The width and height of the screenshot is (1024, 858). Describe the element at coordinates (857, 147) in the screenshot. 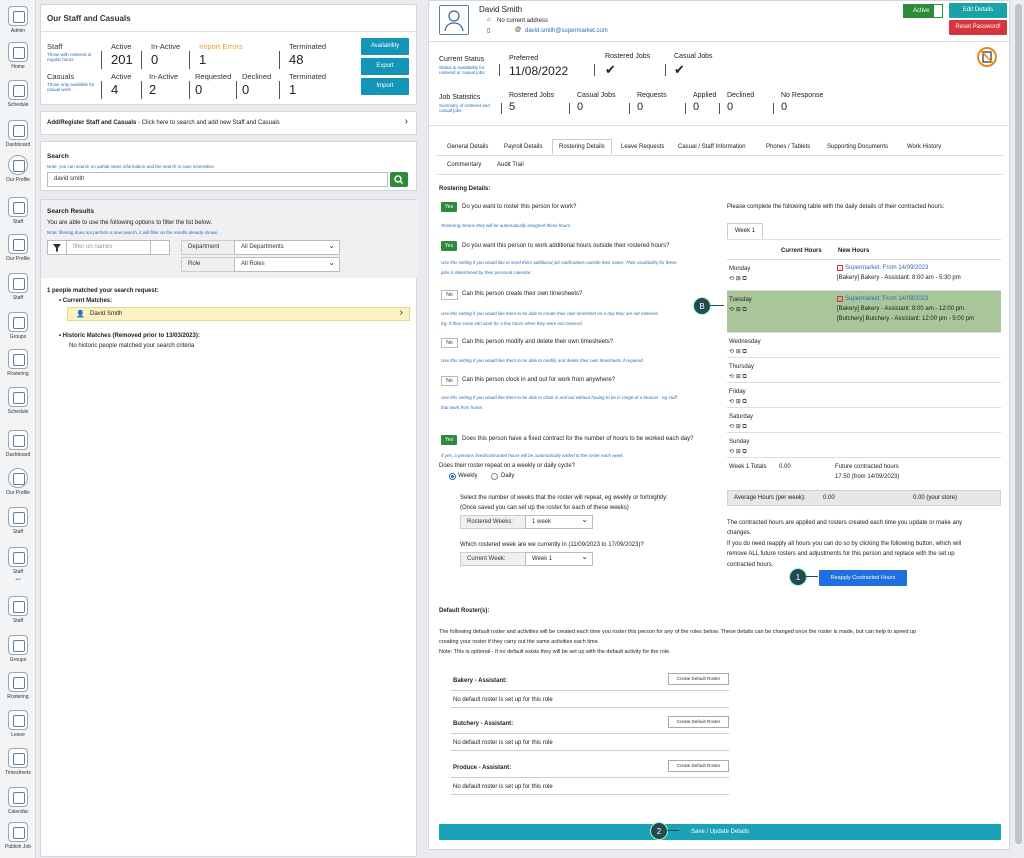

I see `tab-supporting-documents: Supporting Documents` at that location.